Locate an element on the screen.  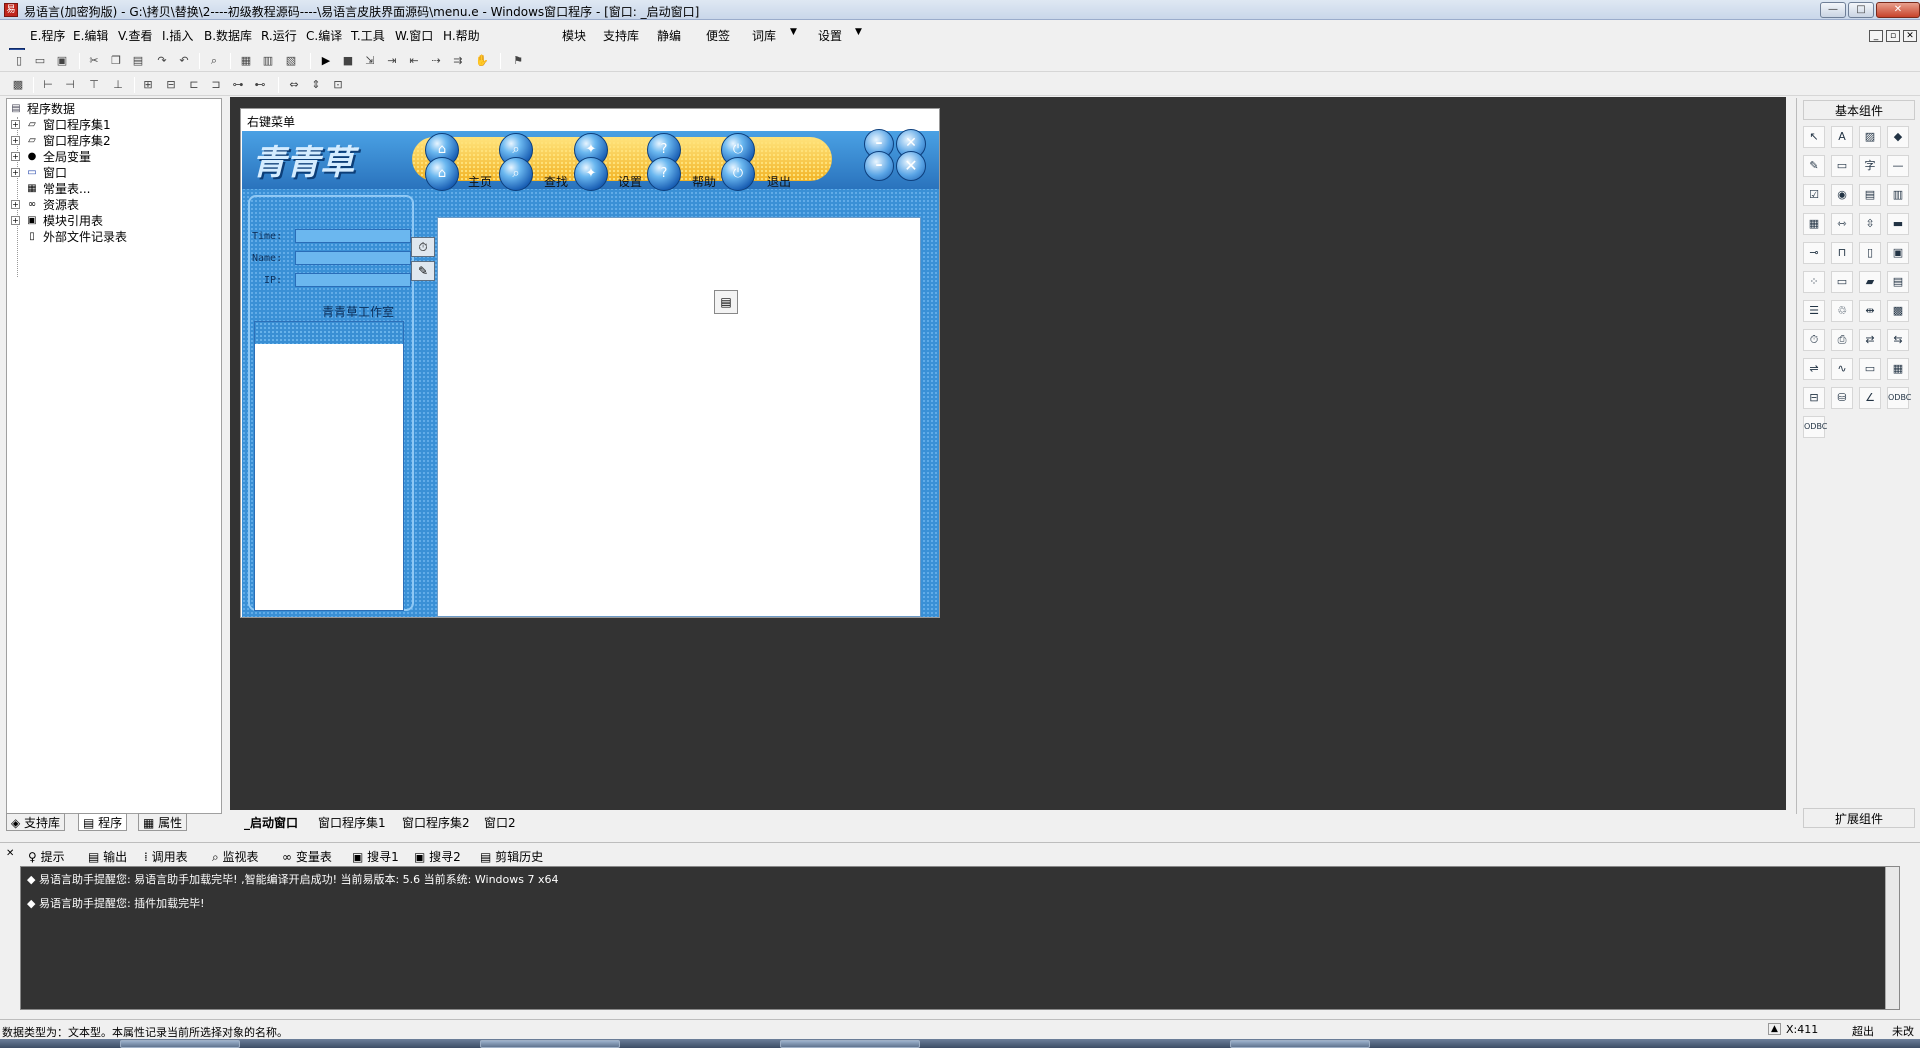
timer-icon: ⏱ is located at coordinates (423, 247).